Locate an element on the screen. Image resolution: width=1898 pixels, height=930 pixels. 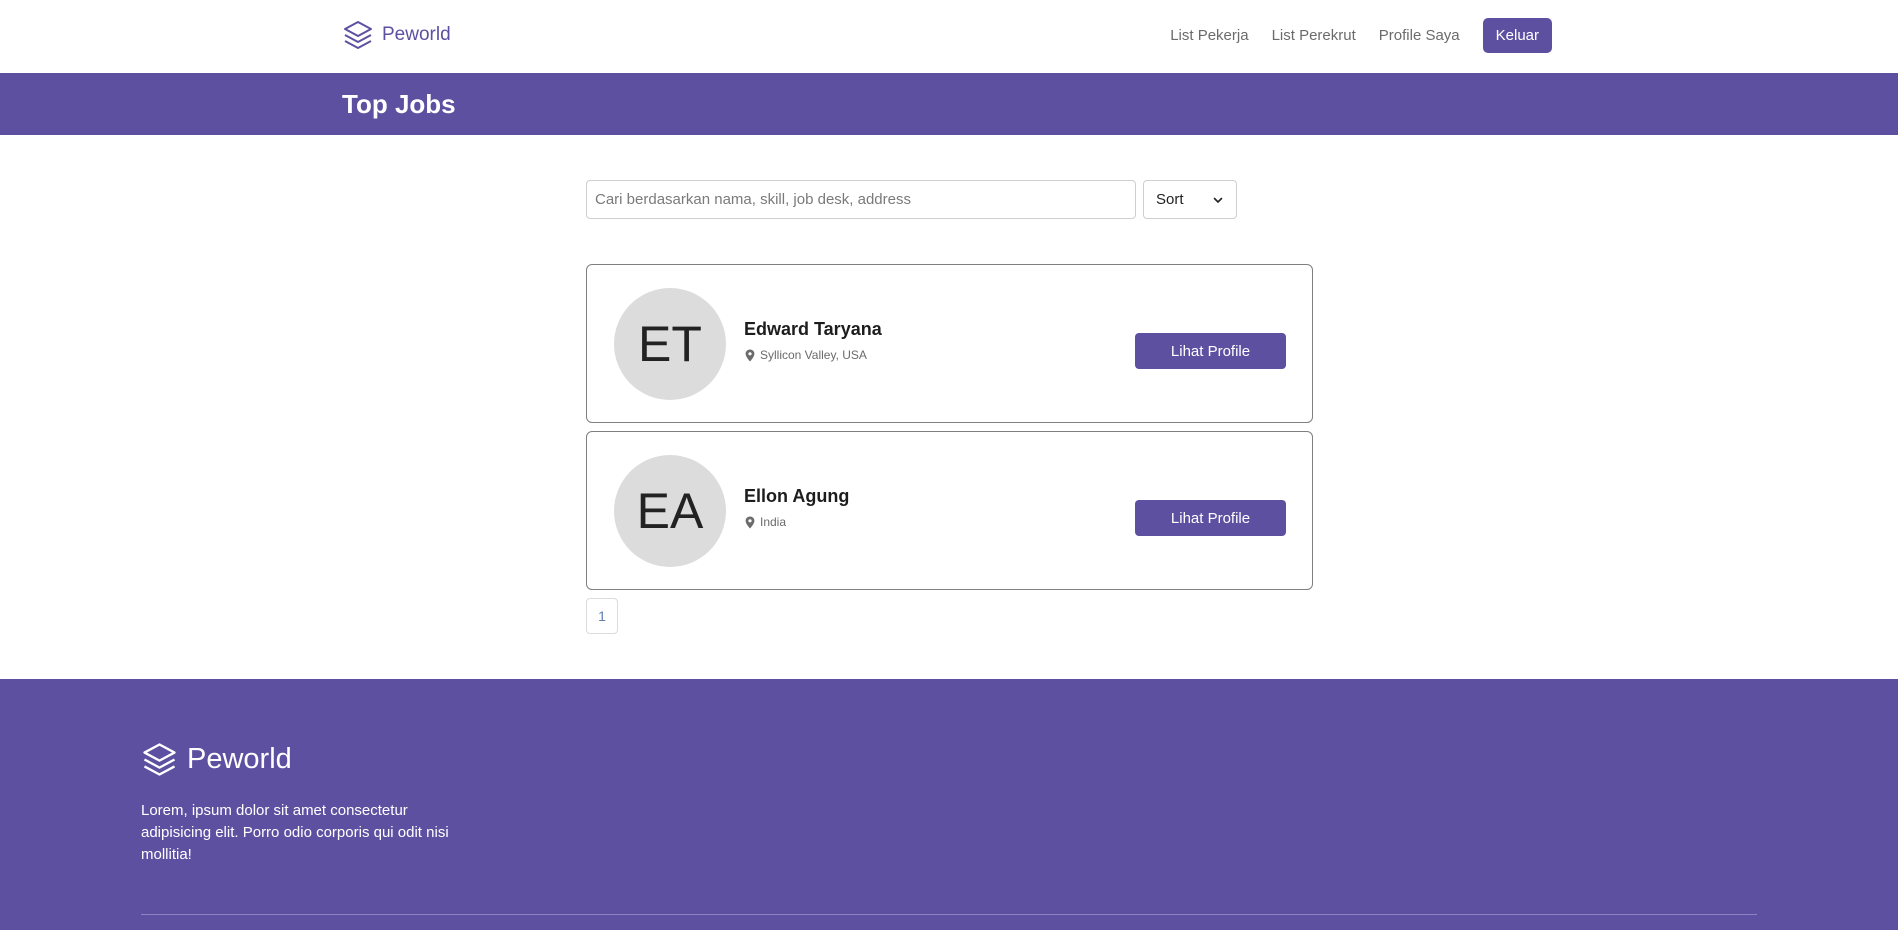
sort-dropdown: Sort is located at coordinates (1190, 199).